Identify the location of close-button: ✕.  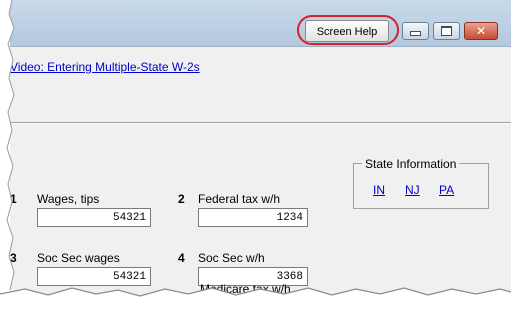
(481, 31).